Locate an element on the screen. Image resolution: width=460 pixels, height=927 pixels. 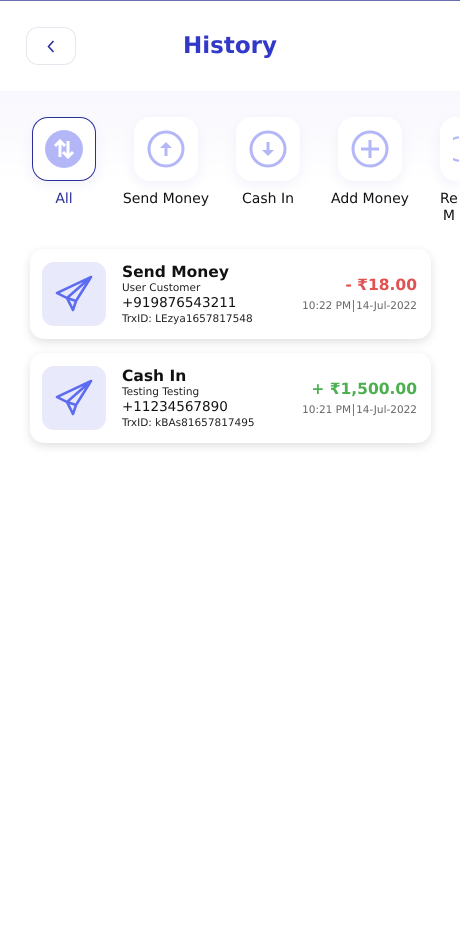
transaction-card: Cash In Testing Testing +11234567890 TrxID: kBAs81657817495 + ₹1,500.00 10:21 PM 14-Jul-2022 is located at coordinates (230, 398).